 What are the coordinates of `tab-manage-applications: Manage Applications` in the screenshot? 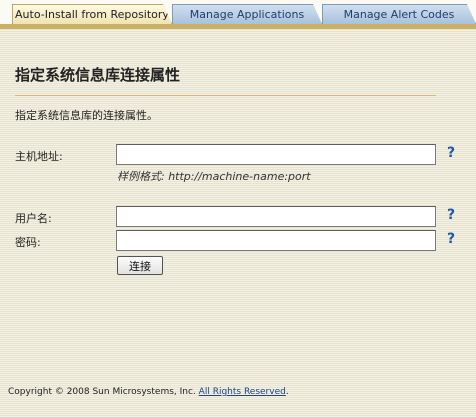 It's located at (247, 14).